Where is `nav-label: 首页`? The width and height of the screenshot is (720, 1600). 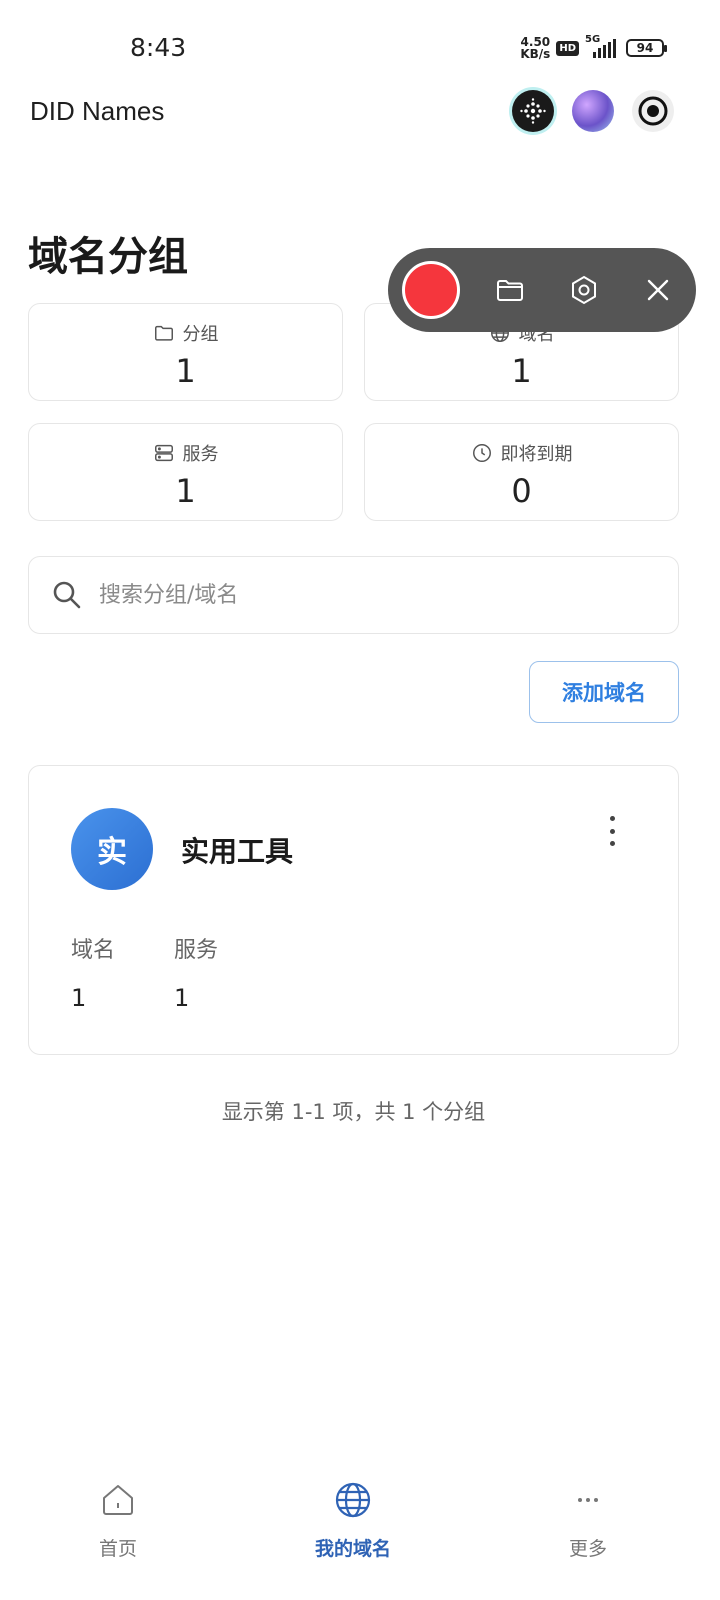
nav-label: 首页 is located at coordinates (117, 1549).